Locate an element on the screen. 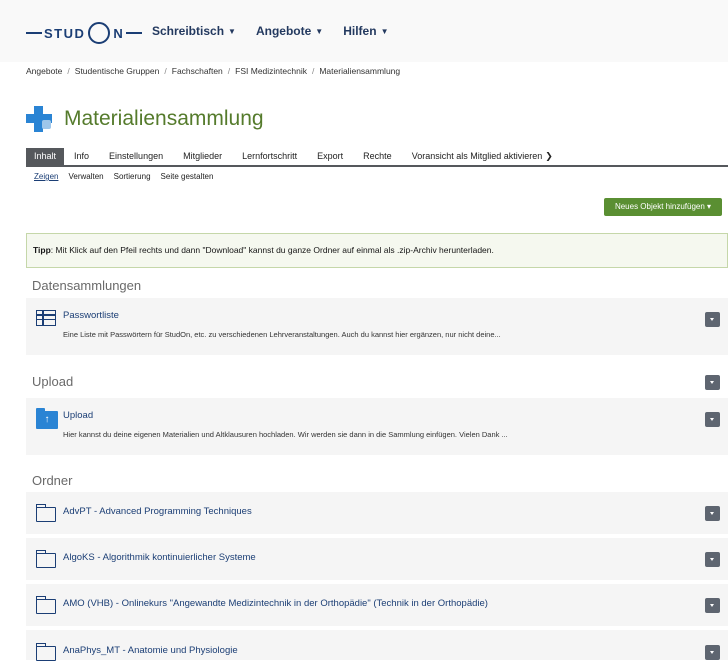 The width and height of the screenshot is (728, 661). logo-text-left: STUD is located at coordinates (65, 33).